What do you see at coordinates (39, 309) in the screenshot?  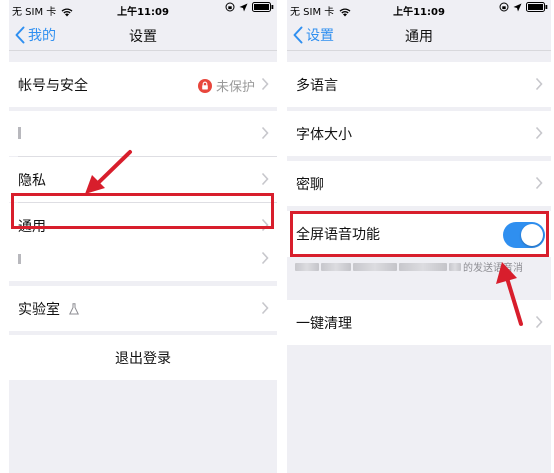 I see `row-label: 实验室` at bounding box center [39, 309].